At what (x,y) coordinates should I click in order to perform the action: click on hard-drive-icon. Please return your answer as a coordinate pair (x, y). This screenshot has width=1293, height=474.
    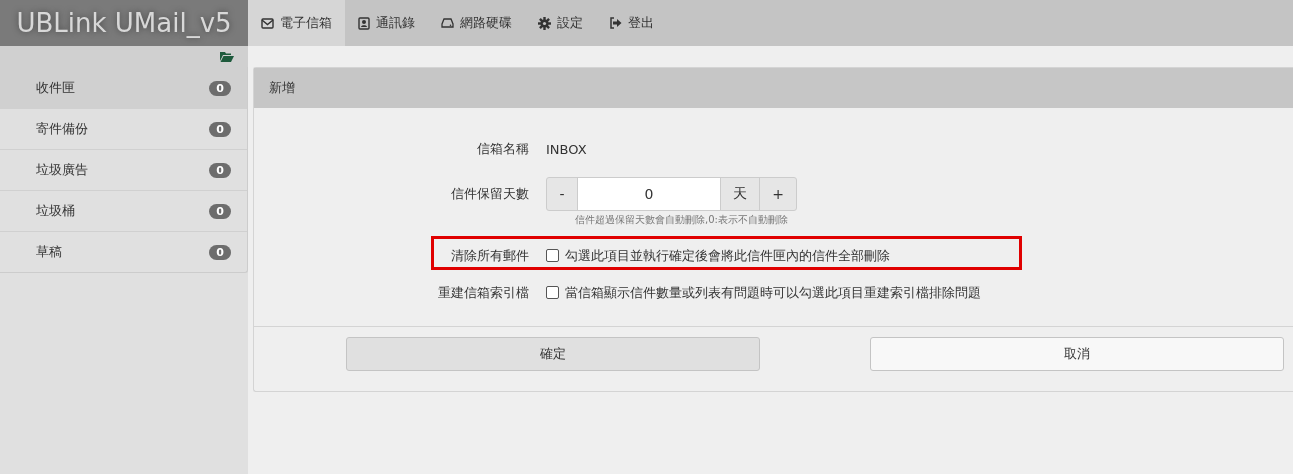
    Looking at the image, I should click on (447, 23).